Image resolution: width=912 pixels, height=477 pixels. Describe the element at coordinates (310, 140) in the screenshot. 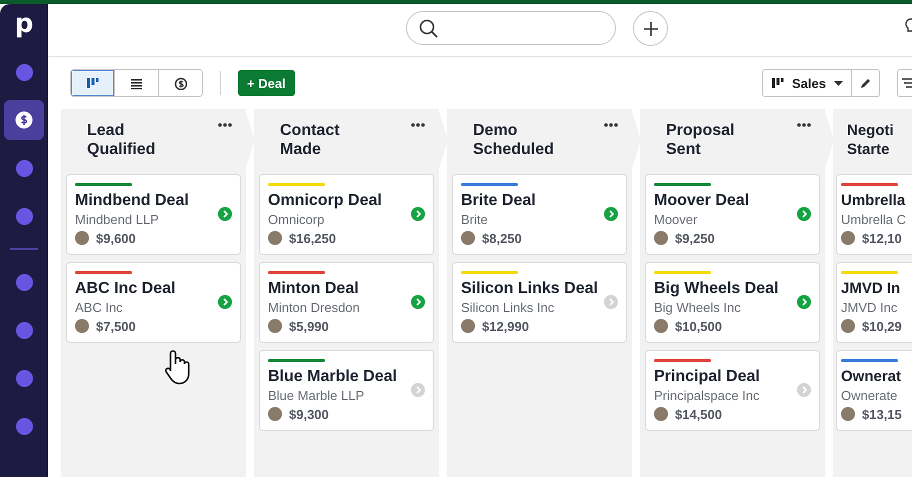

I see `stage-title: Contact Made` at that location.